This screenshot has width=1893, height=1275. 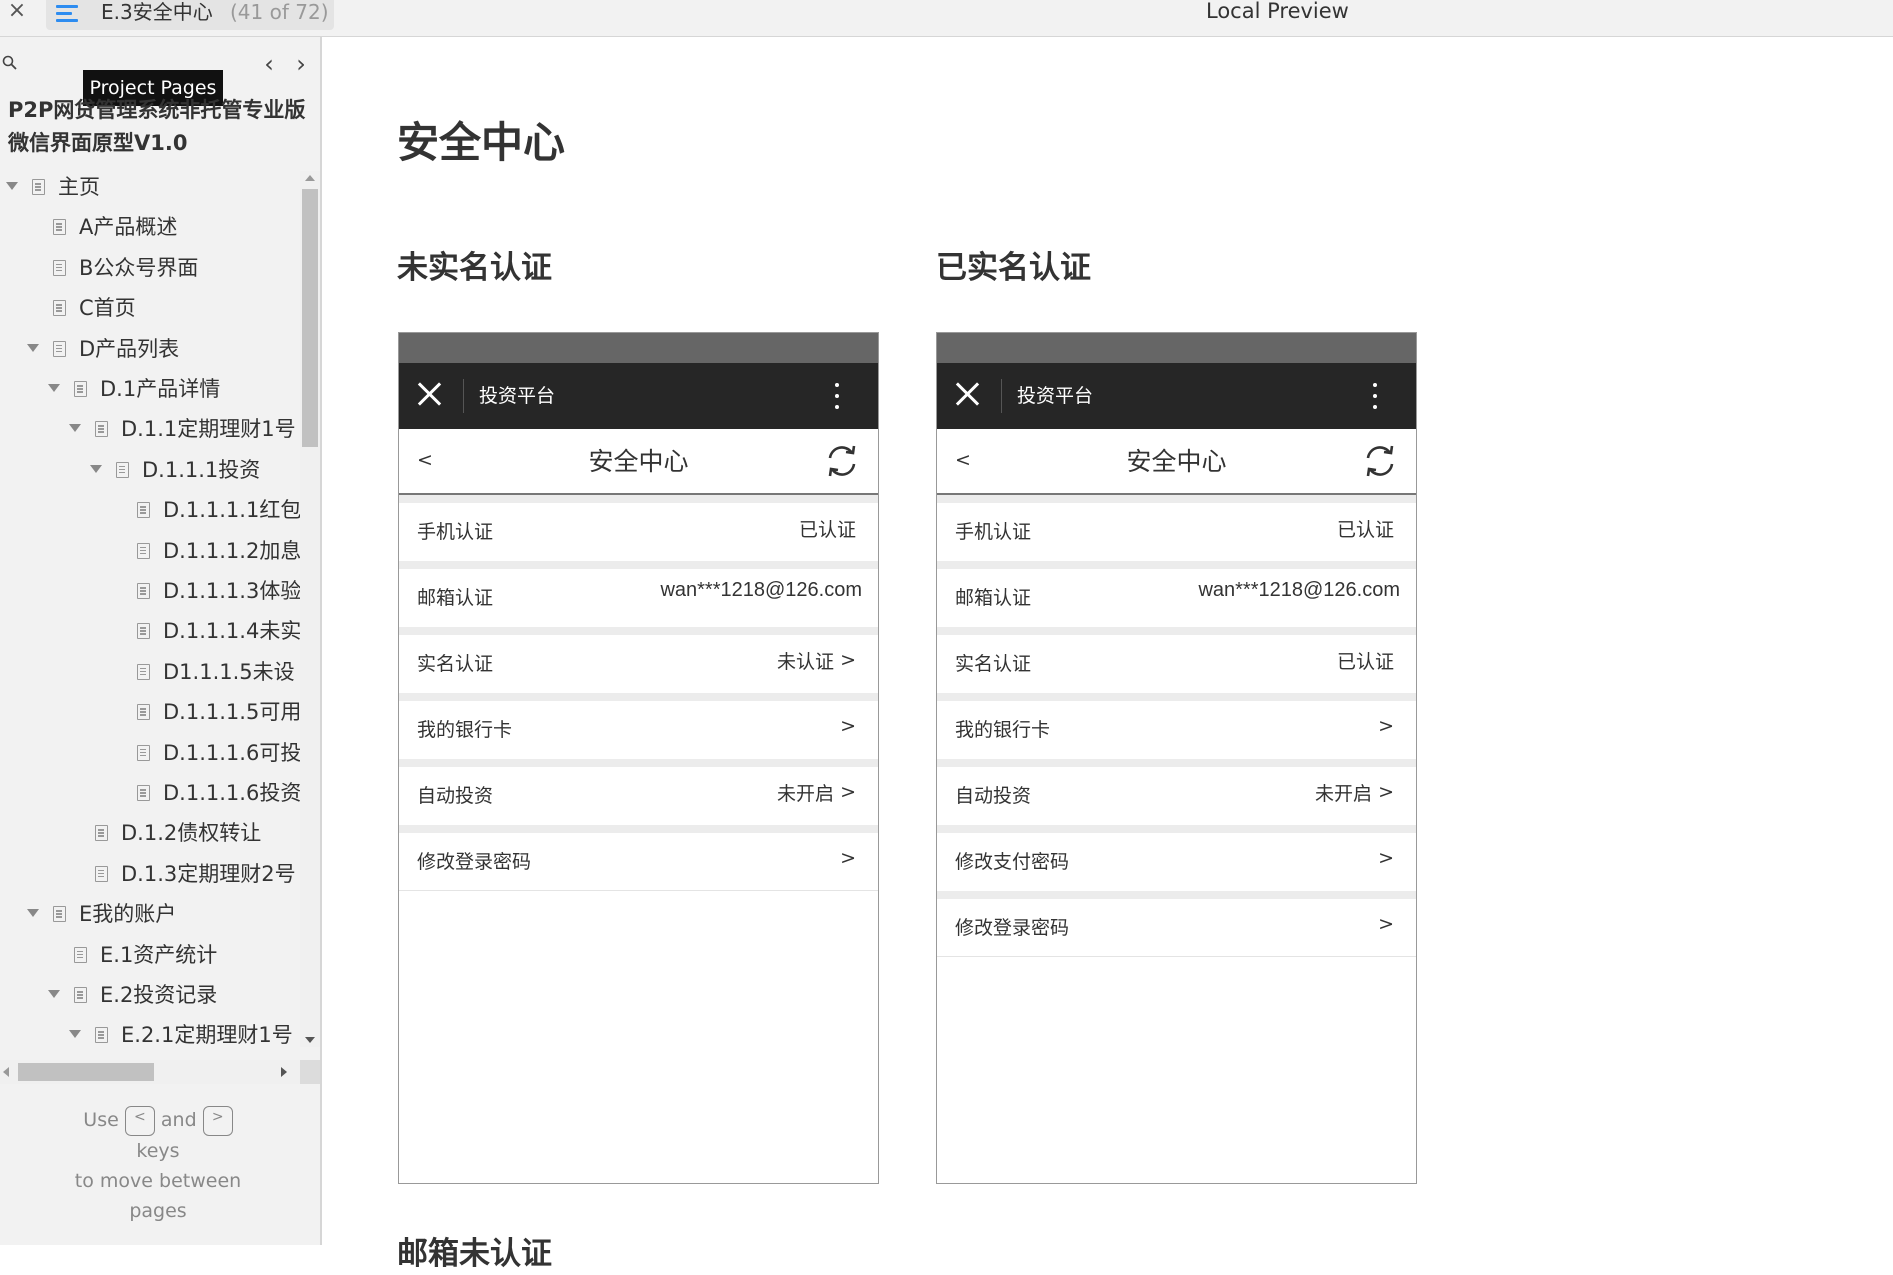 I want to click on search-icon, so click(x=10, y=63).